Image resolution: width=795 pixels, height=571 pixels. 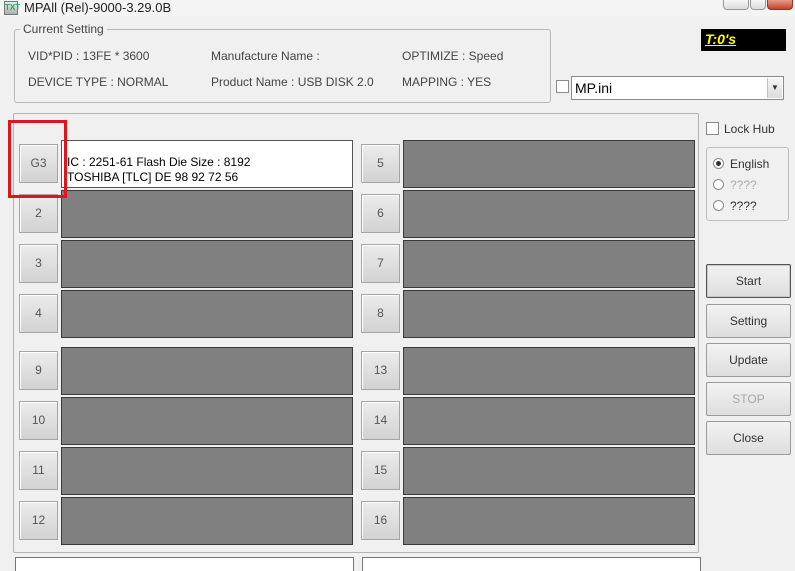 I want to click on port-info-line: IC : 2251-61 Flash Die Size : 8192, so click(x=159, y=162).